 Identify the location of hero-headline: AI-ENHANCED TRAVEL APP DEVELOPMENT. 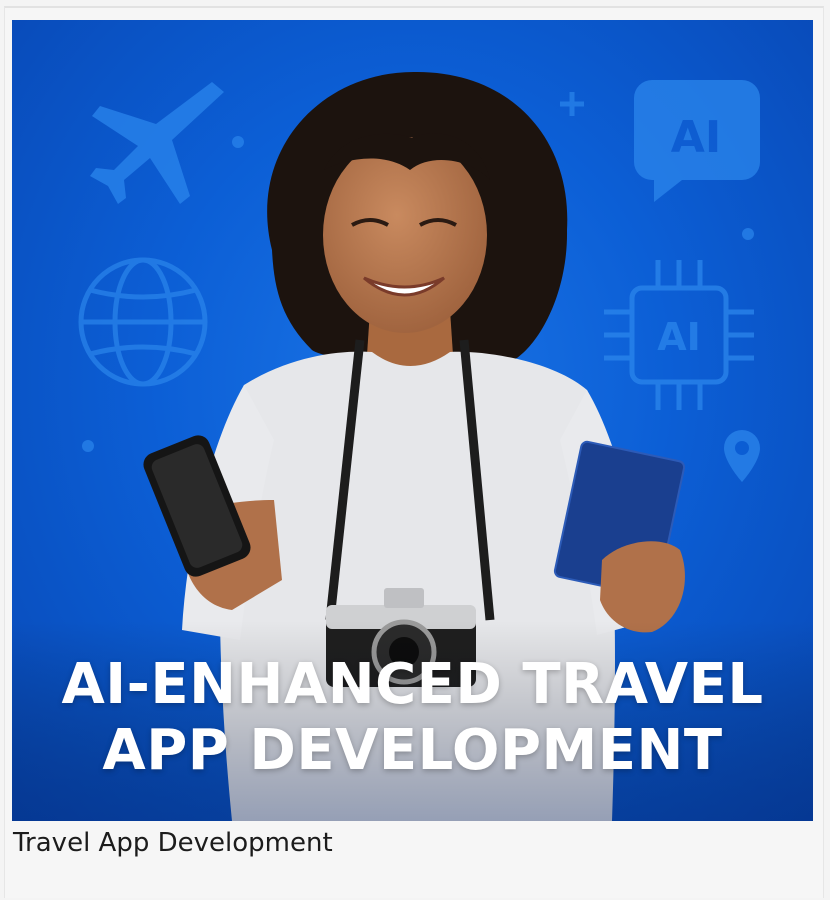
(412, 718).